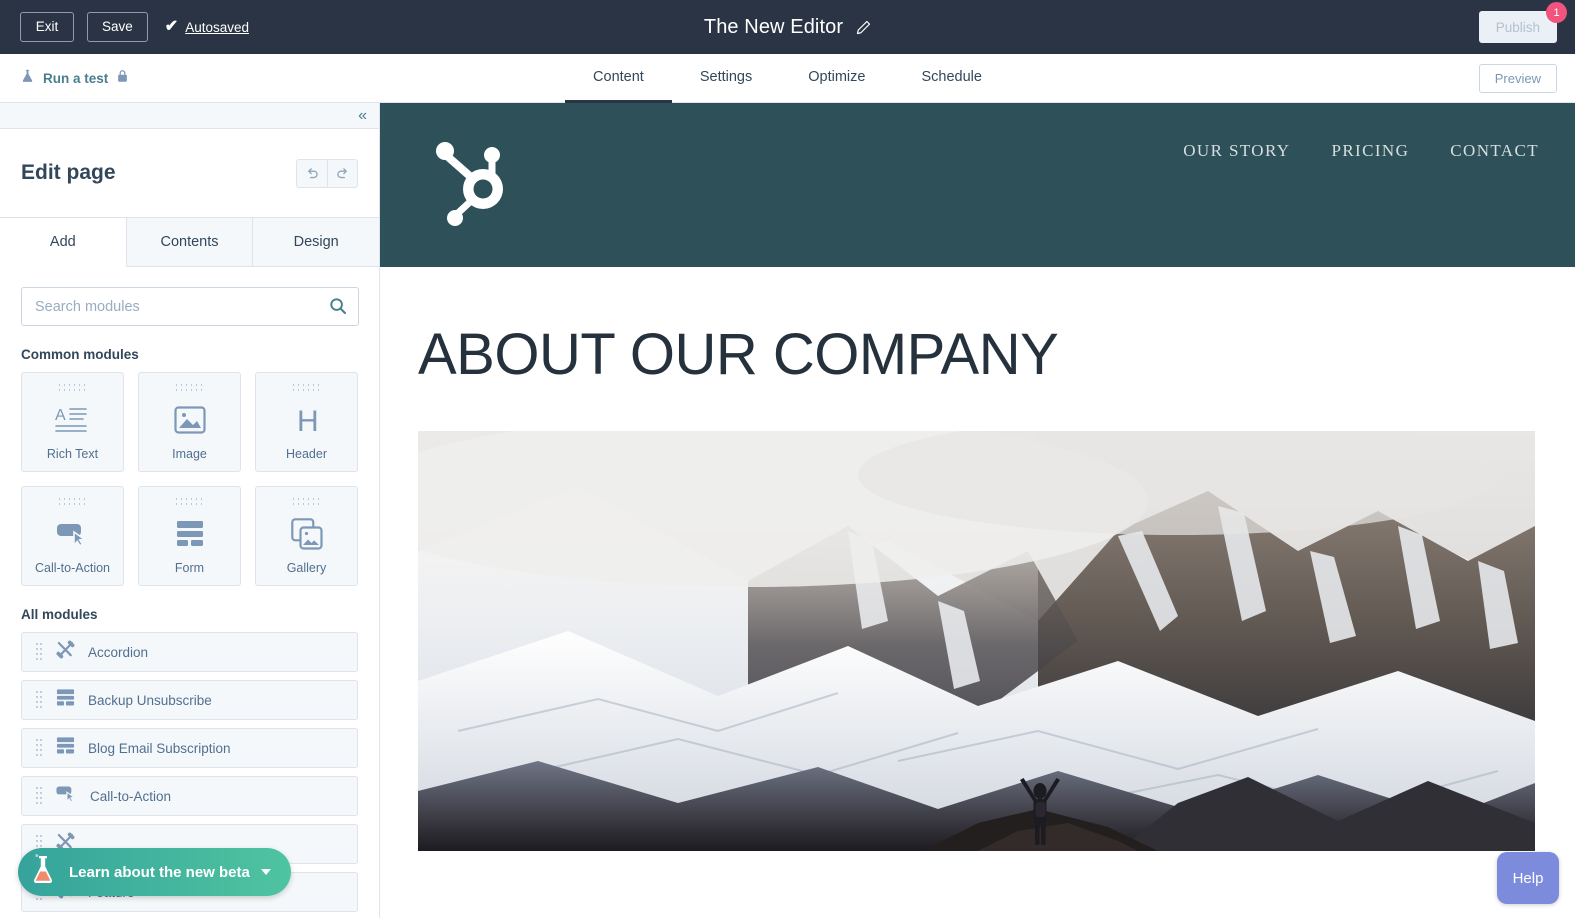 This screenshot has width=1575, height=918. What do you see at coordinates (80, 354) in the screenshot?
I see `common-modules-label: Common modules` at bounding box center [80, 354].